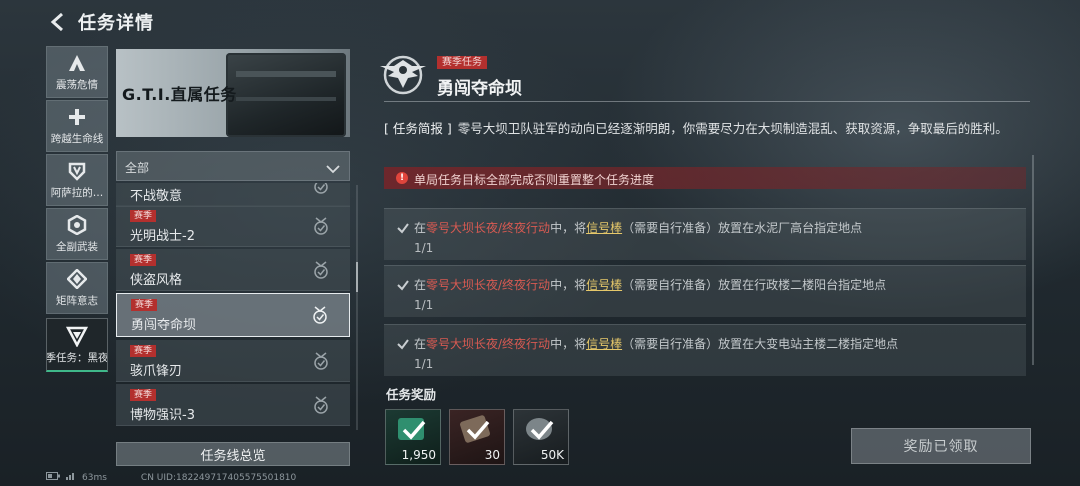 This screenshot has width=1080, height=486. What do you see at coordinates (650, 285) in the screenshot?
I see `objective-text: 在零号大坝长夜/终夜行动中，将信号棒（需要自行准备）放置在行政楼二楼阳台指定地点` at bounding box center [650, 285].